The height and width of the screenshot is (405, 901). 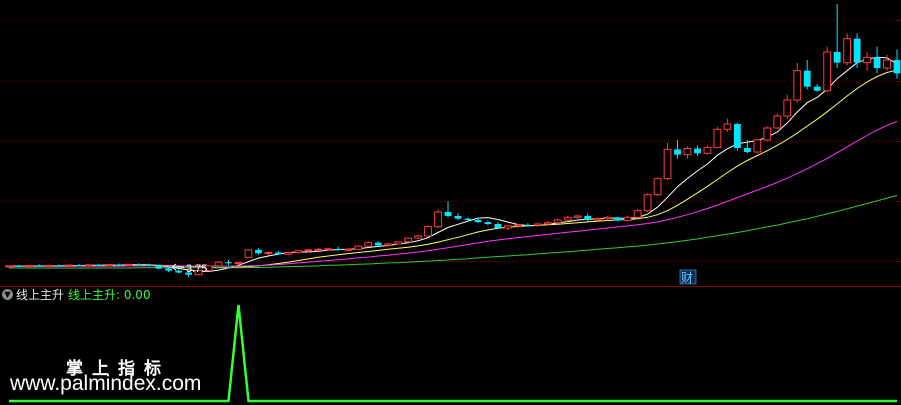 What do you see at coordinates (40, 295) in the screenshot?
I see `indicator-name: 线上主升` at bounding box center [40, 295].